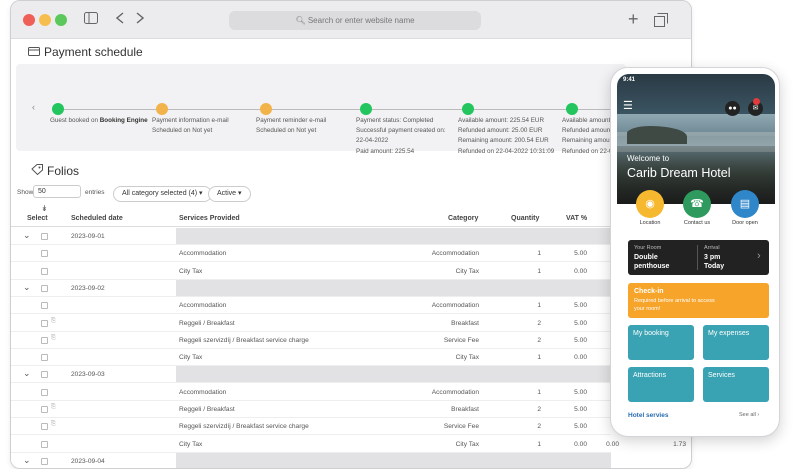 The width and height of the screenshot is (800, 469). I want to click on entries-select: 50, so click(57, 191).